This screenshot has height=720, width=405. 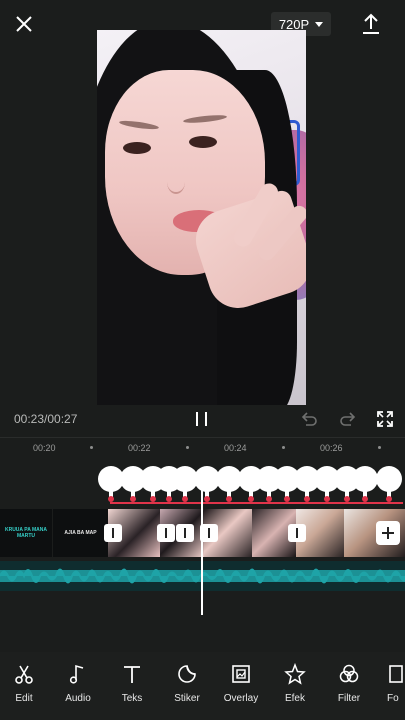 What do you see at coordinates (388, 533) in the screenshot?
I see `add-clip-button` at bounding box center [388, 533].